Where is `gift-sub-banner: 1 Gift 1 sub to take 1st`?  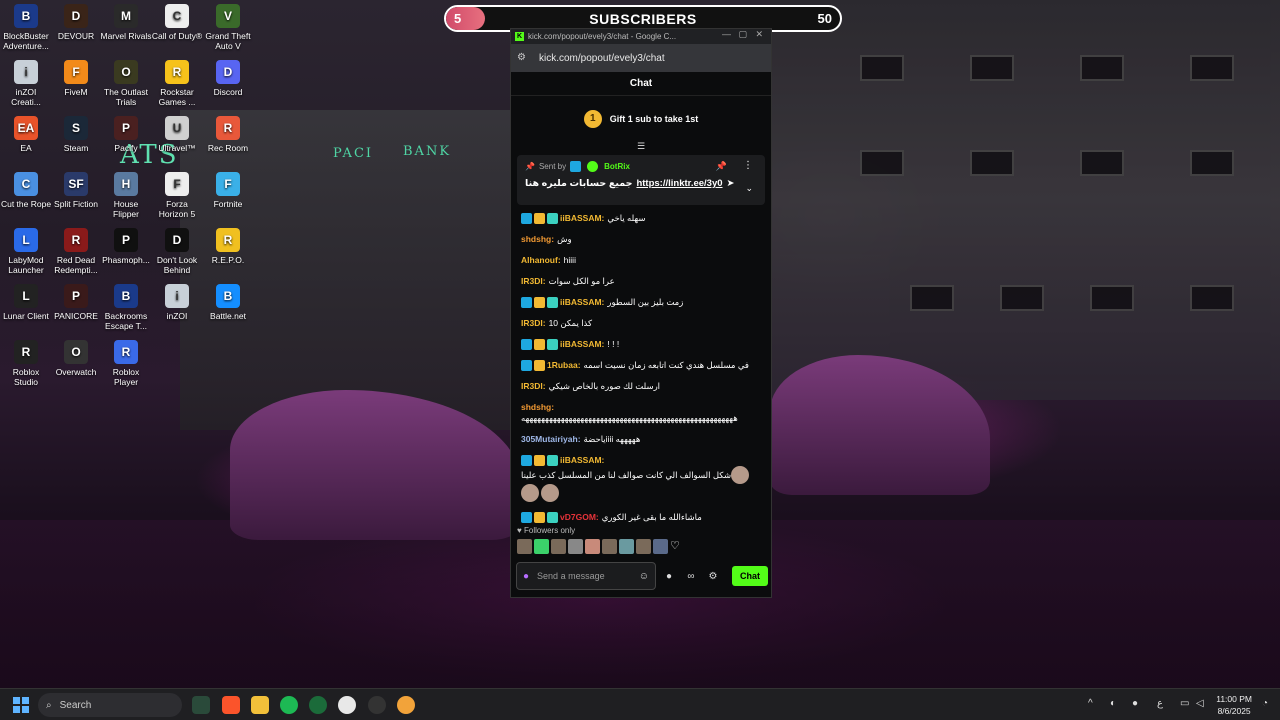
gift-sub-banner: 1 Gift 1 sub to take 1st is located at coordinates (641, 118).